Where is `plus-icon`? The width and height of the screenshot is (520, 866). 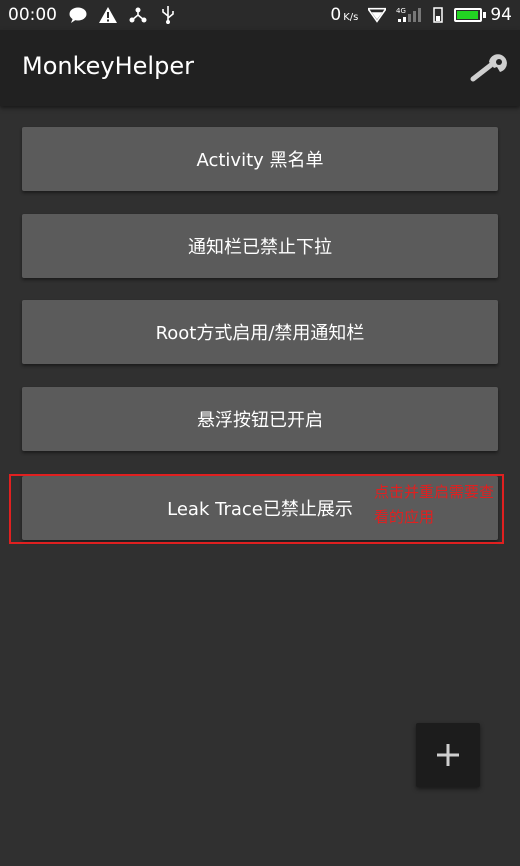
plus-icon is located at coordinates (448, 755).